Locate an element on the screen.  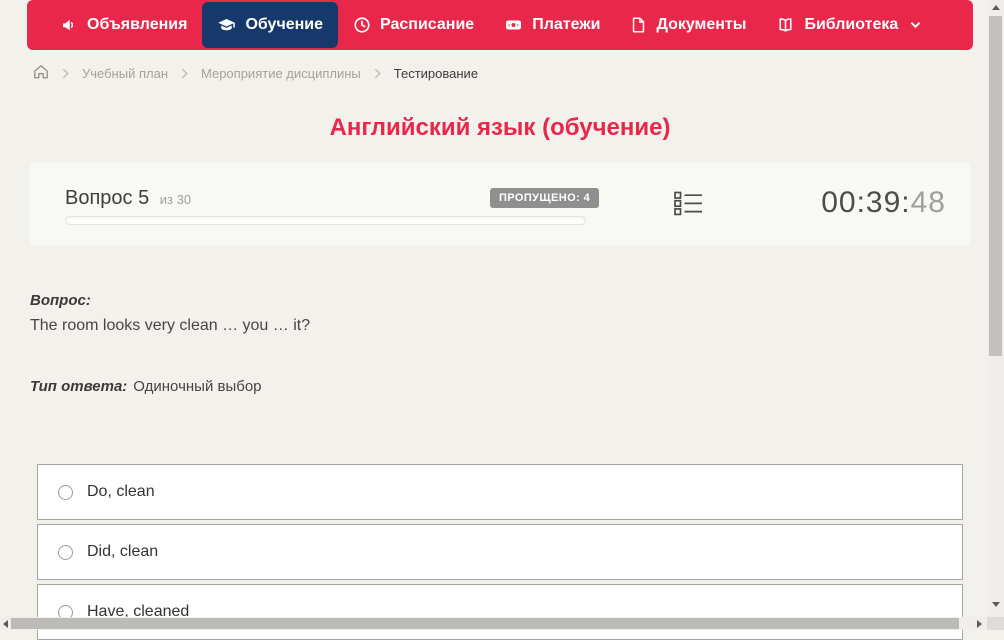
graduation-cap-icon is located at coordinates (226, 25).